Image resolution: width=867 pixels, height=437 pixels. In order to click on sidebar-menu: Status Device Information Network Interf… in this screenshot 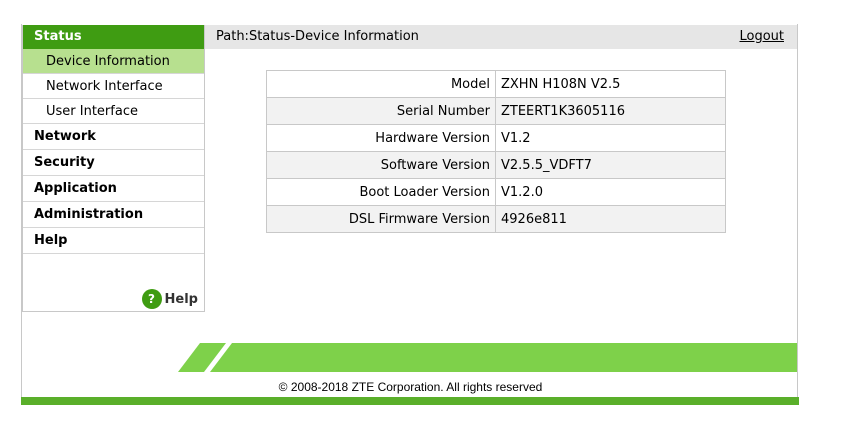, I will do `click(113, 168)`.